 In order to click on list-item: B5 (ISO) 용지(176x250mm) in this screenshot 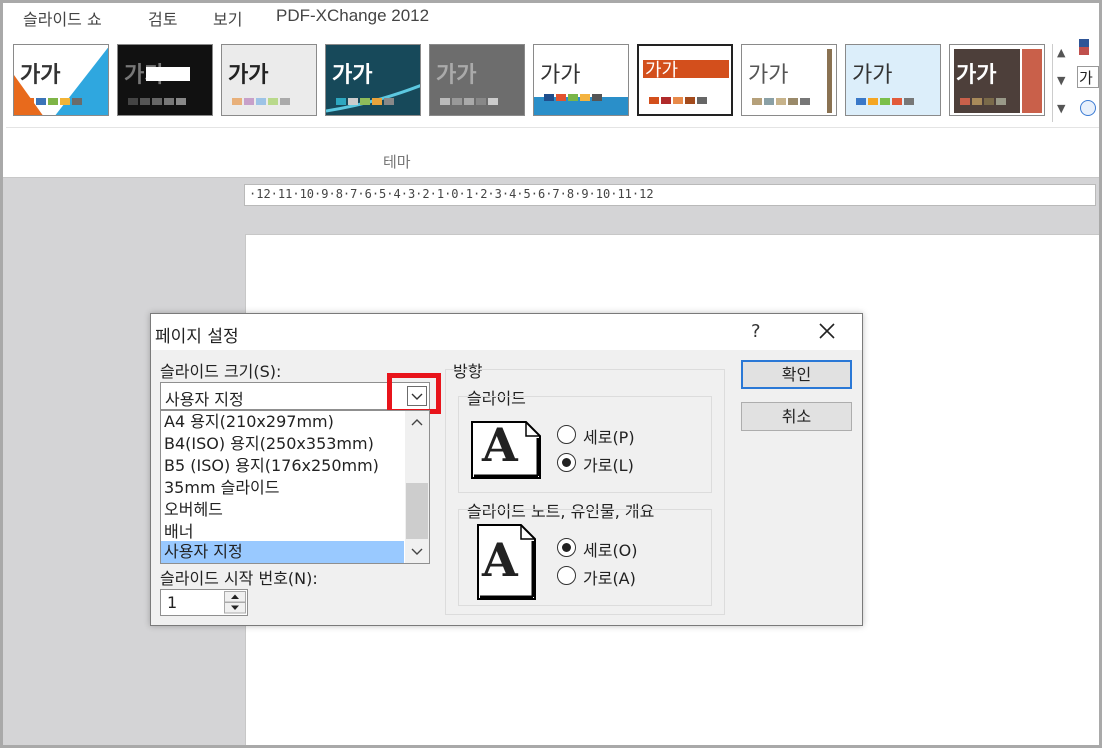, I will do `click(282, 466)`.